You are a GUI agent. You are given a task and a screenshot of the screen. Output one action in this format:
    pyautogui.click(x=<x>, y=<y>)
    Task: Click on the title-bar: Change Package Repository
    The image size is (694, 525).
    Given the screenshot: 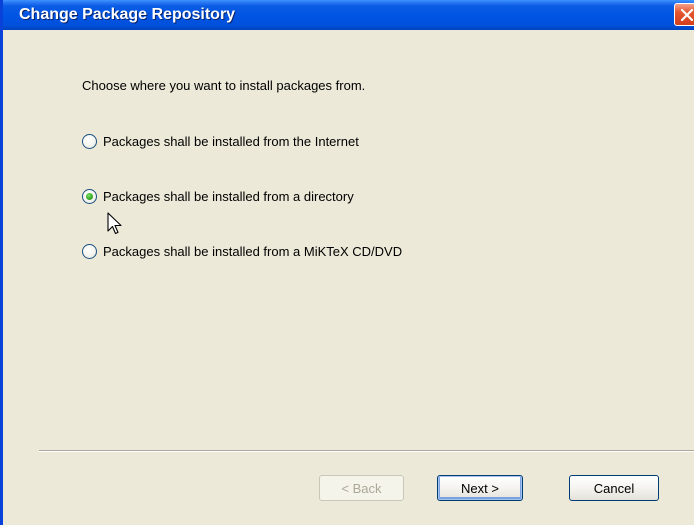 What is the action you would take?
    pyautogui.click(x=348, y=15)
    